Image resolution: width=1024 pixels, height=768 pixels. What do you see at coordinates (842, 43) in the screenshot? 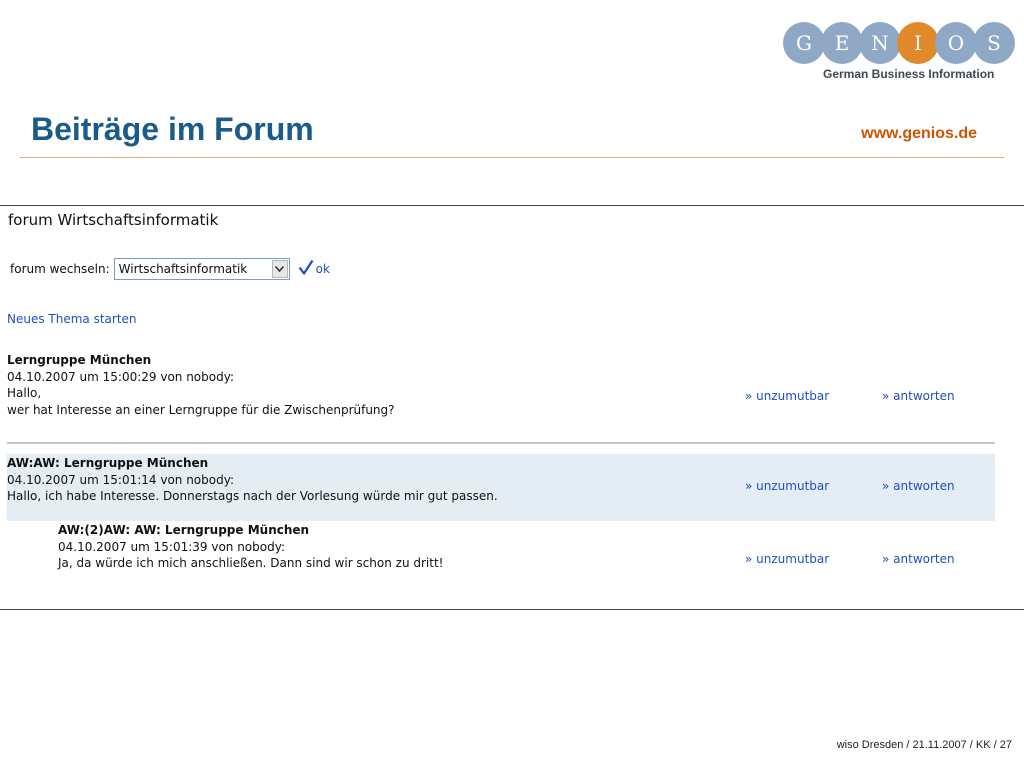
I see `logo-letter-e: E` at bounding box center [842, 43].